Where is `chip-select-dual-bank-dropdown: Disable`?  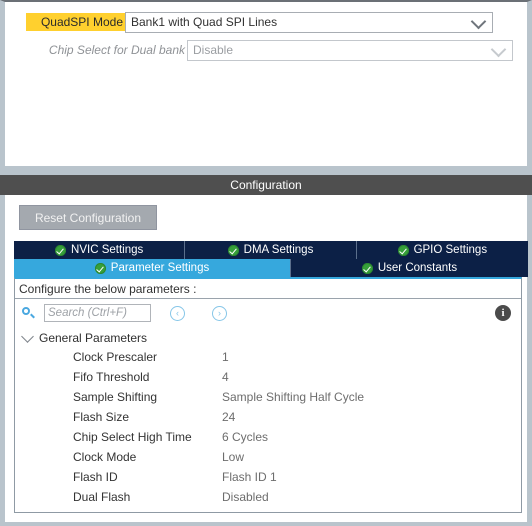
chip-select-dual-bank-dropdown: Disable is located at coordinates (350, 50).